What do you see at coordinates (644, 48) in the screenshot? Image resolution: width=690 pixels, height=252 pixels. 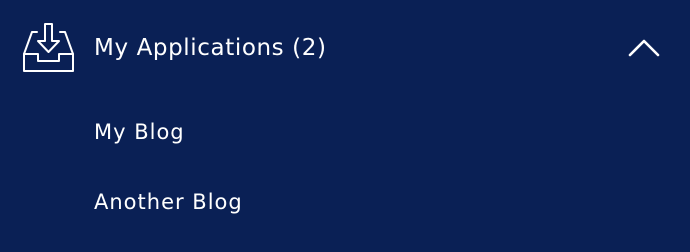 I see `chevron-up-icon` at bounding box center [644, 48].